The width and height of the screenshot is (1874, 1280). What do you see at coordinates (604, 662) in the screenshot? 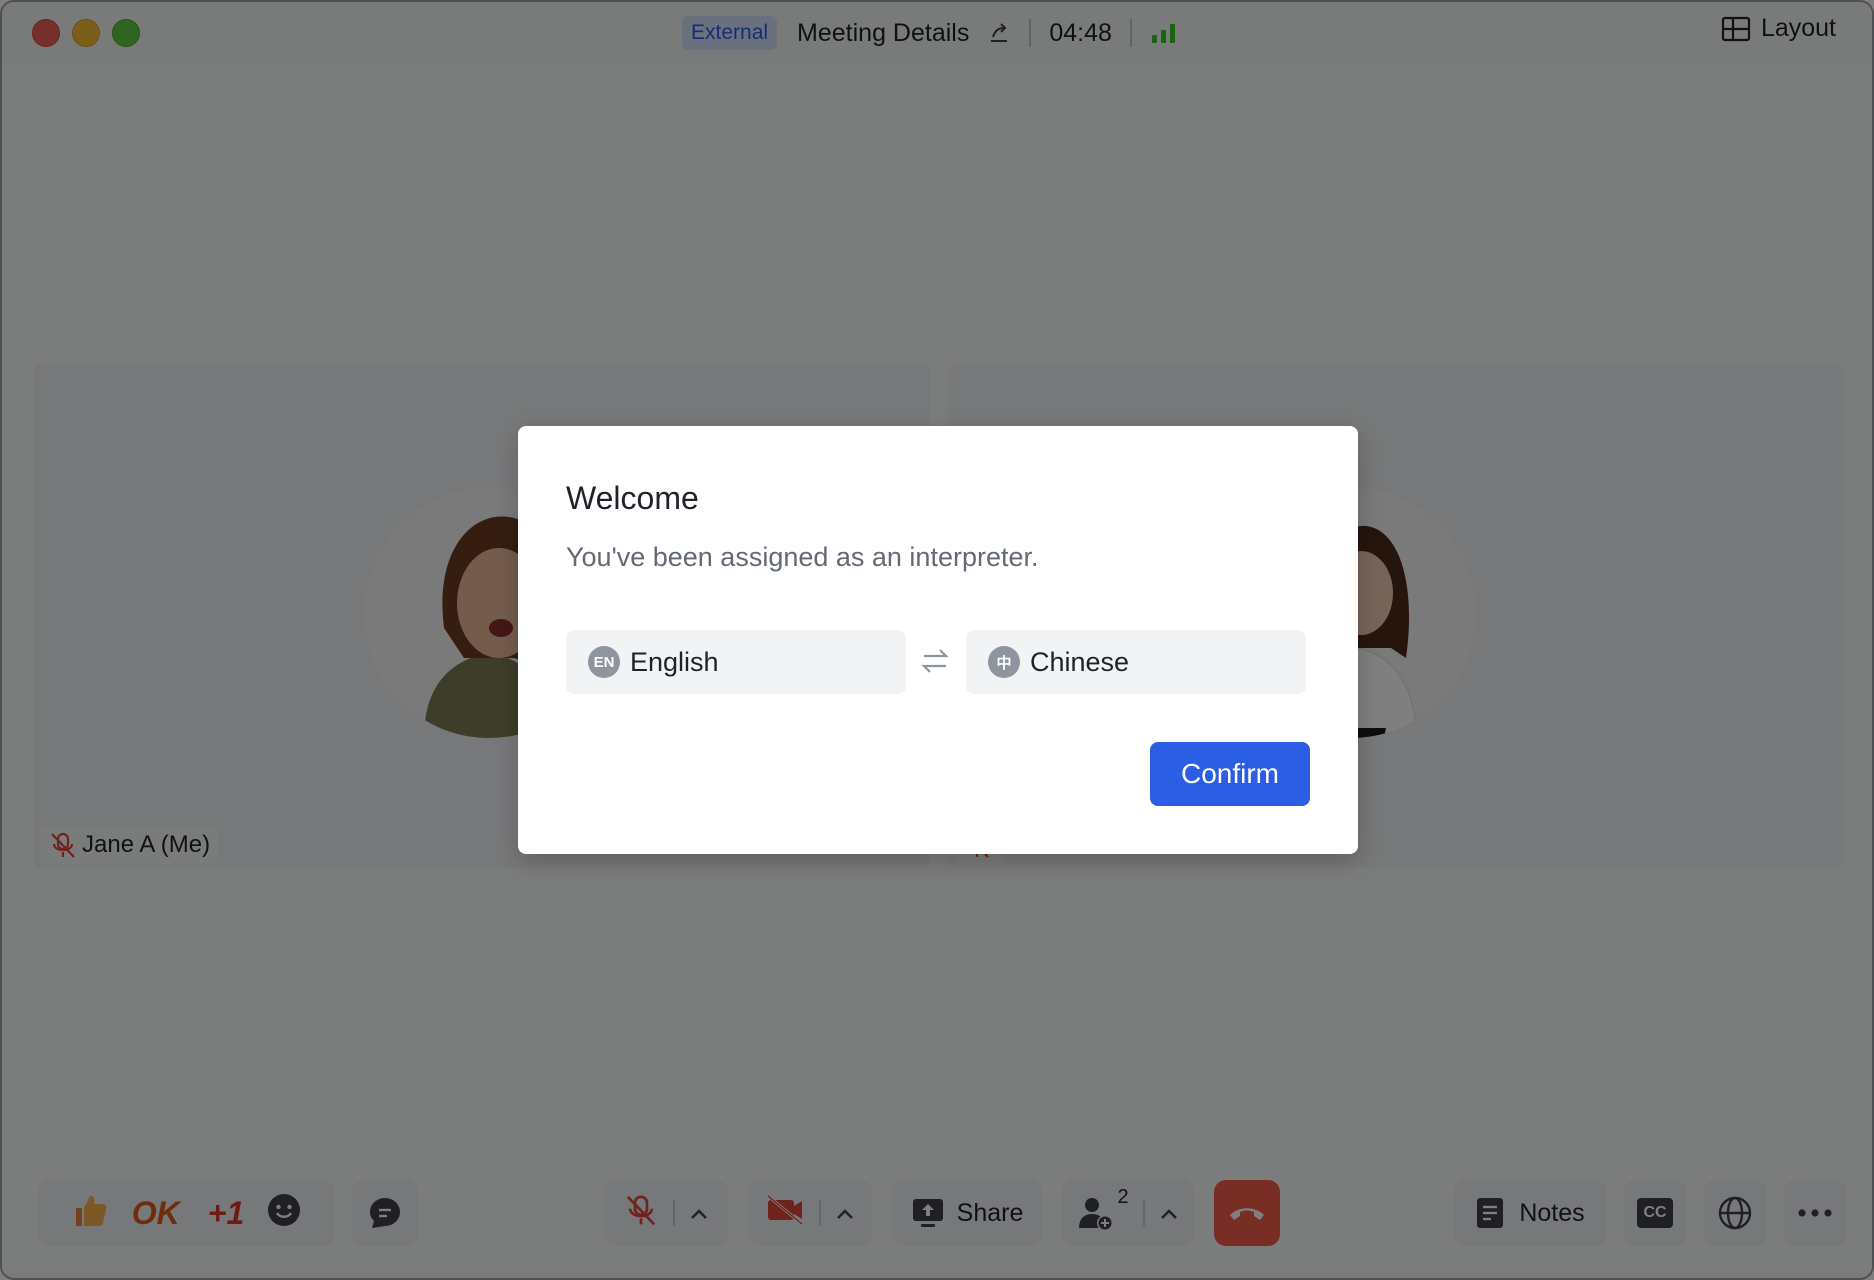
I see `english-language-icon: EN` at bounding box center [604, 662].